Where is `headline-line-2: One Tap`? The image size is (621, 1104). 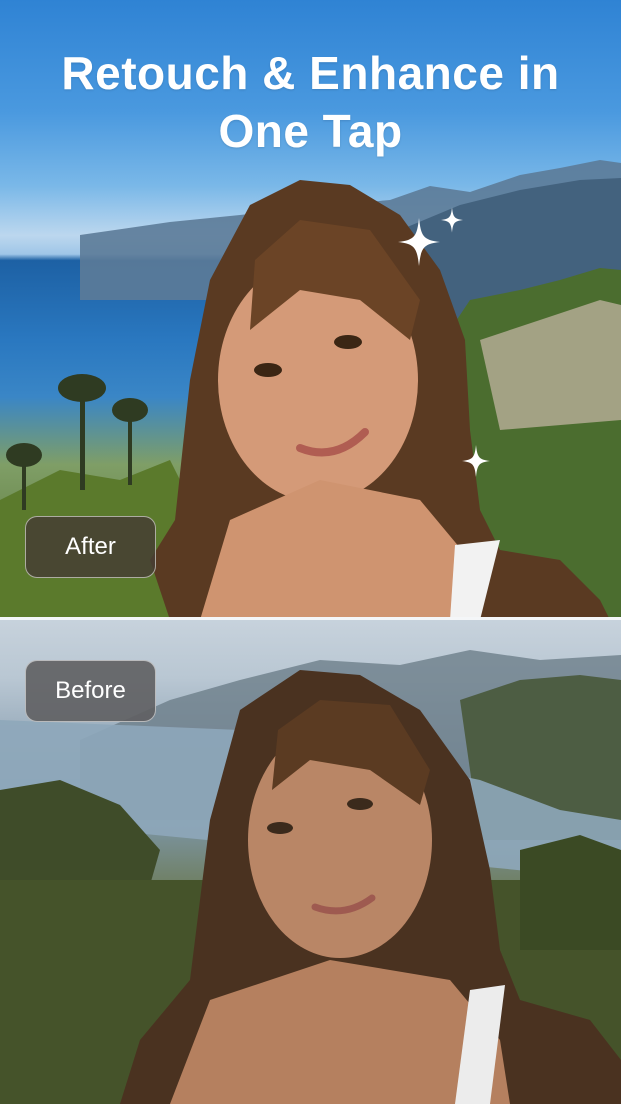 headline-line-2: One Tap is located at coordinates (310, 131).